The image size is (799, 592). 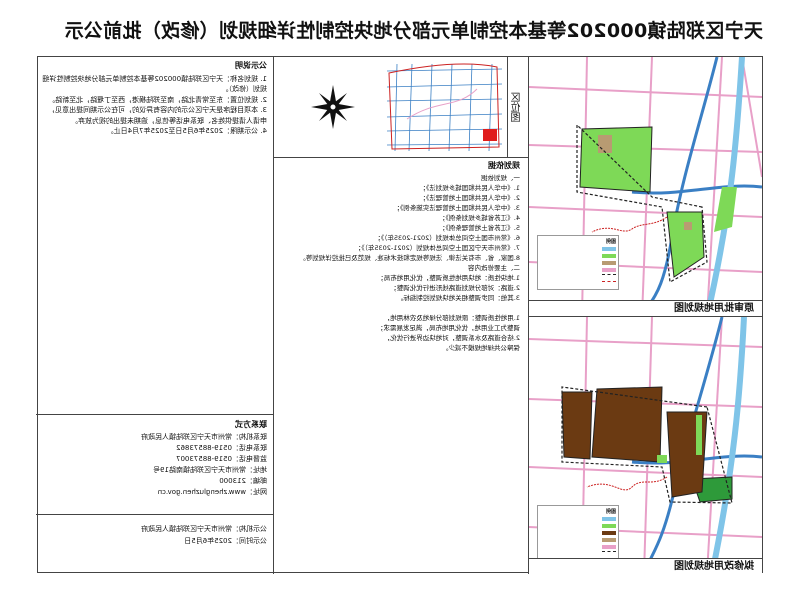 What do you see at coordinates (645, 445) in the screenshot?
I see `revised-landuse-map: 图例 拟修改用地规划图` at bounding box center [645, 445].